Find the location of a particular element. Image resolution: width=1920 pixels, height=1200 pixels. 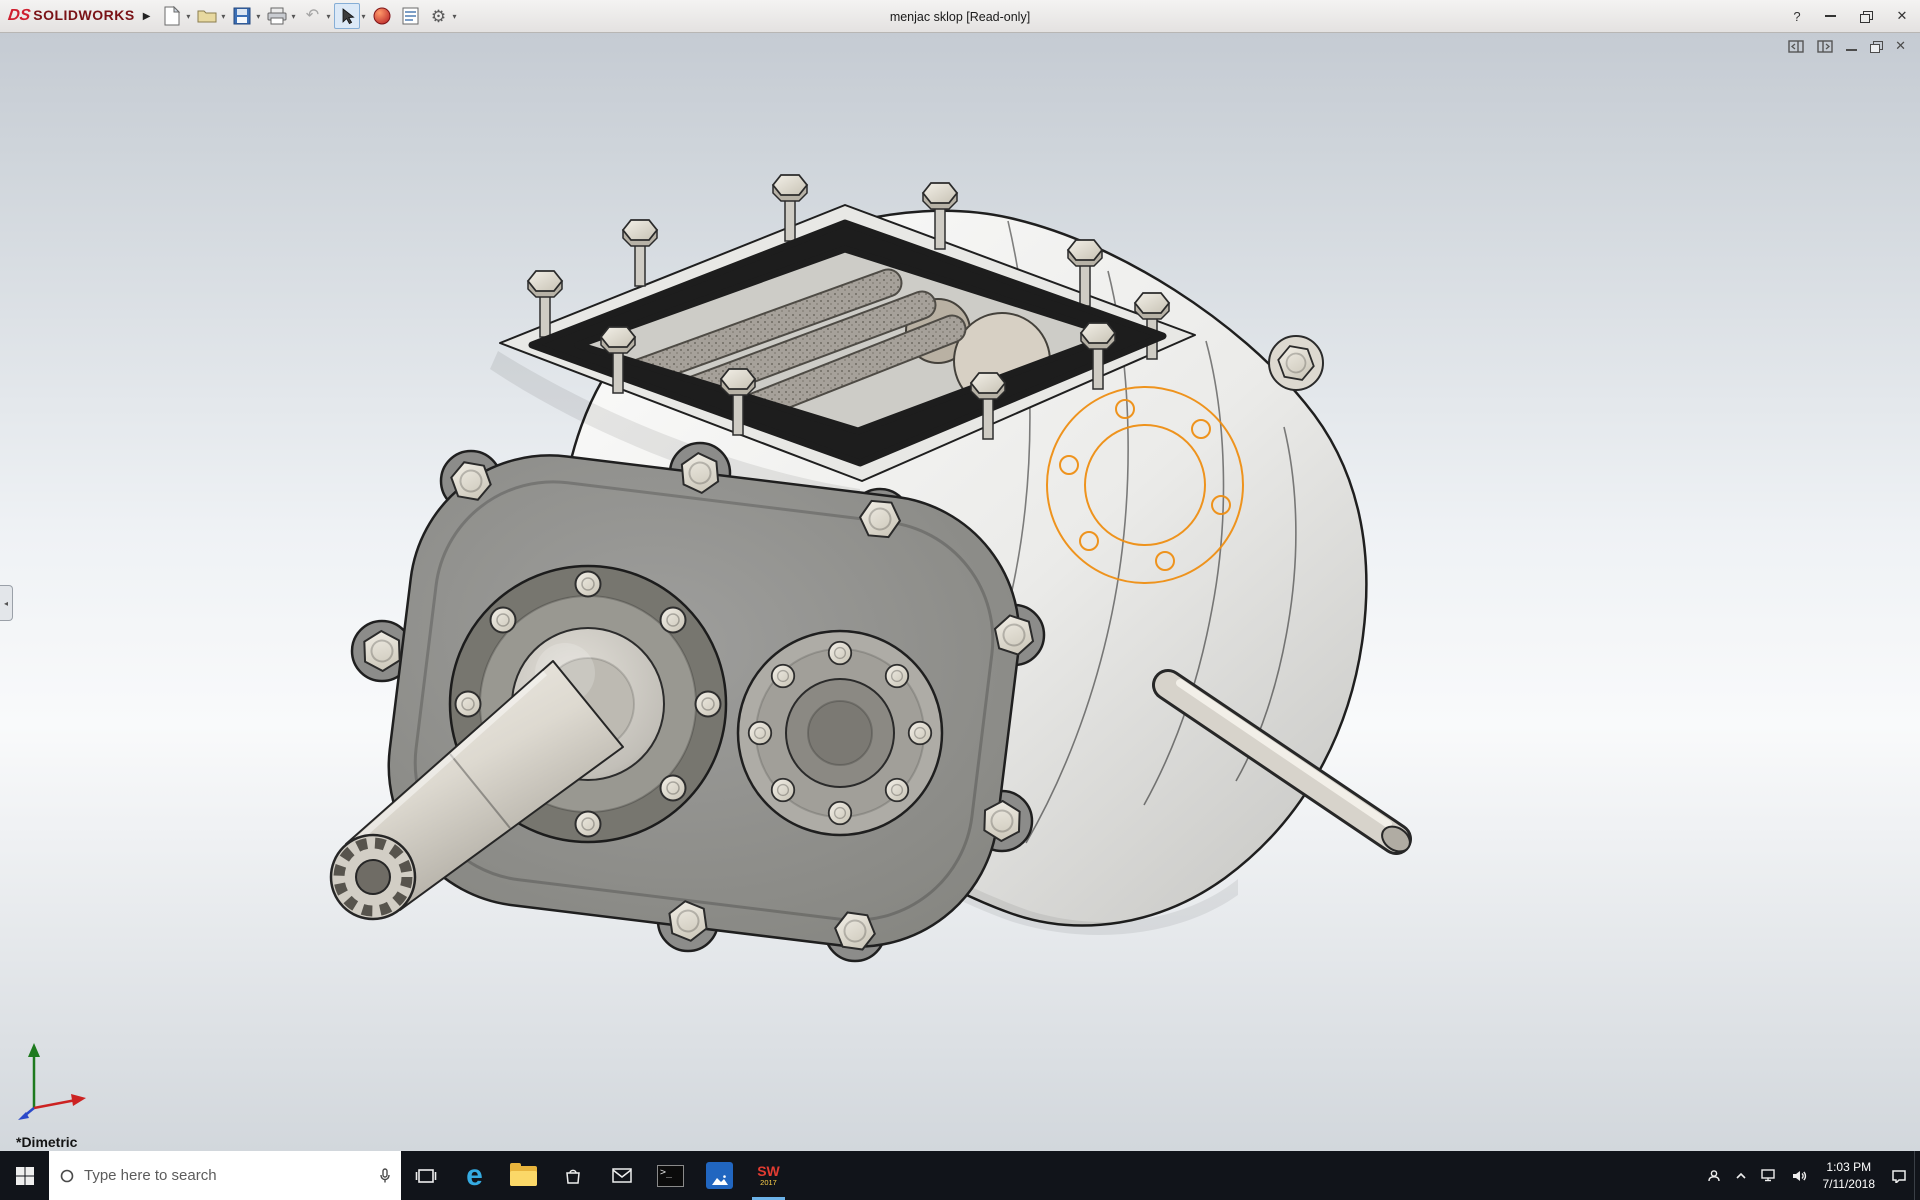

select-tool-button is located at coordinates (347, 16).